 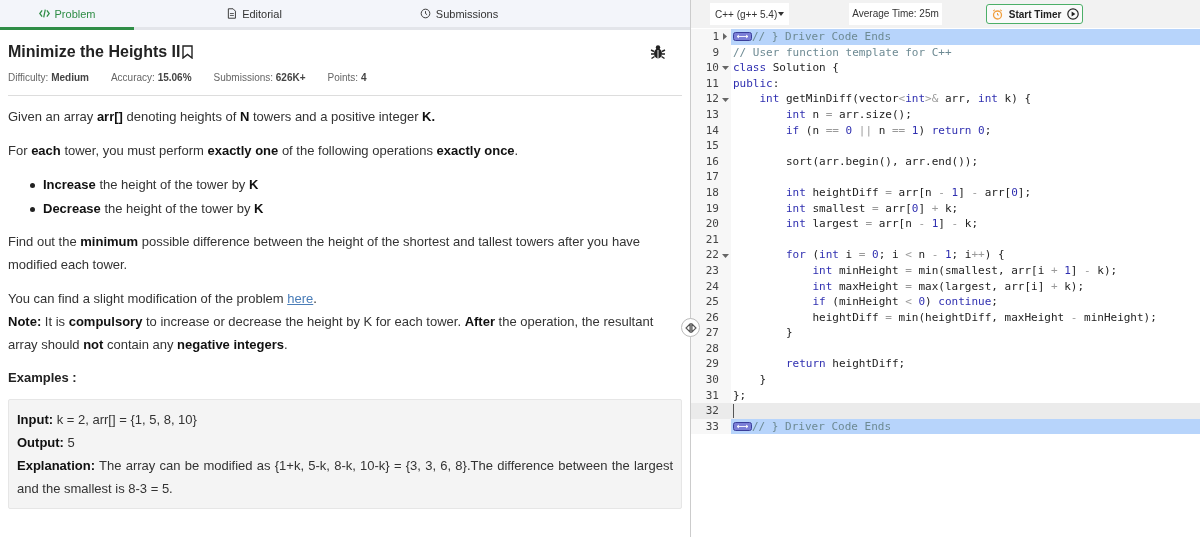 I want to click on code-line: class Solution {, so click(x=786, y=68).